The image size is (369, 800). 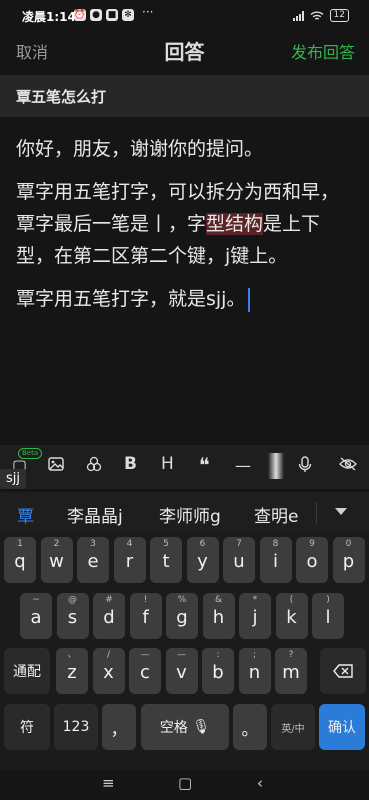 I want to click on key-letter-label: l, so click(x=328, y=617).